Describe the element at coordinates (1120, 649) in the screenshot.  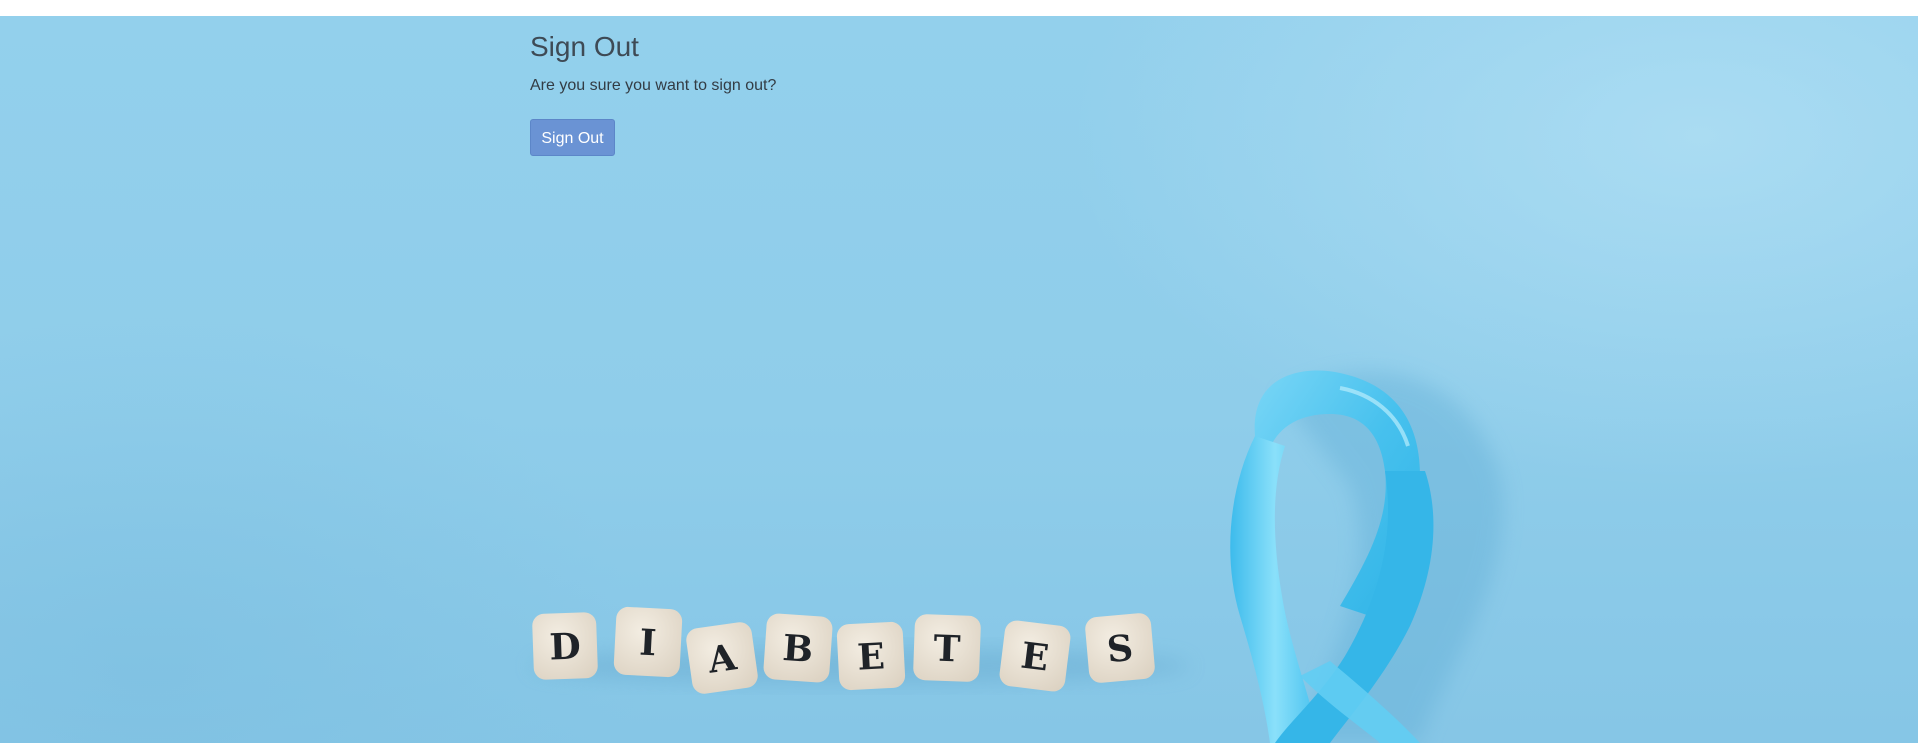
I see `cube-letter: S` at that location.